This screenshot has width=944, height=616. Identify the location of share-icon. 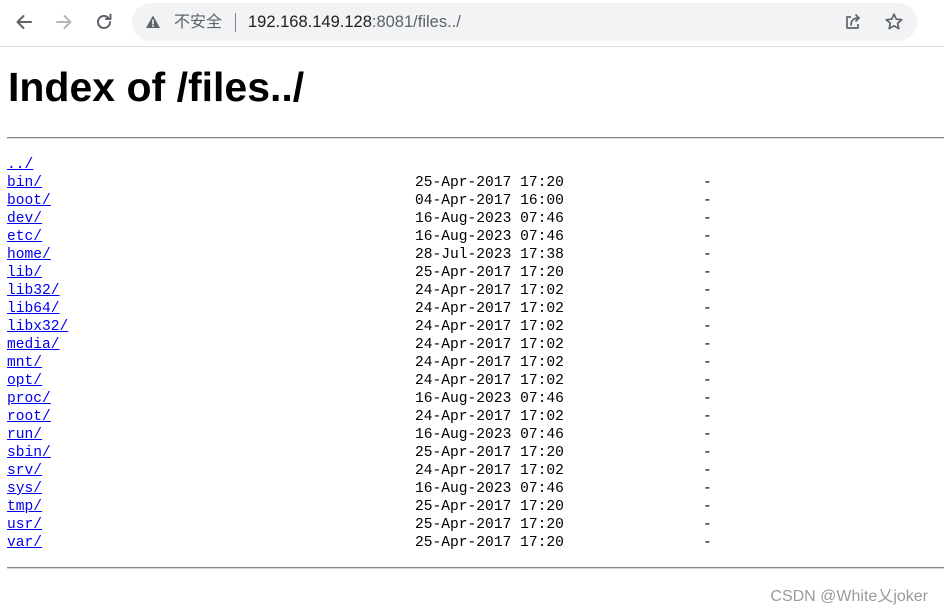
(853, 21).